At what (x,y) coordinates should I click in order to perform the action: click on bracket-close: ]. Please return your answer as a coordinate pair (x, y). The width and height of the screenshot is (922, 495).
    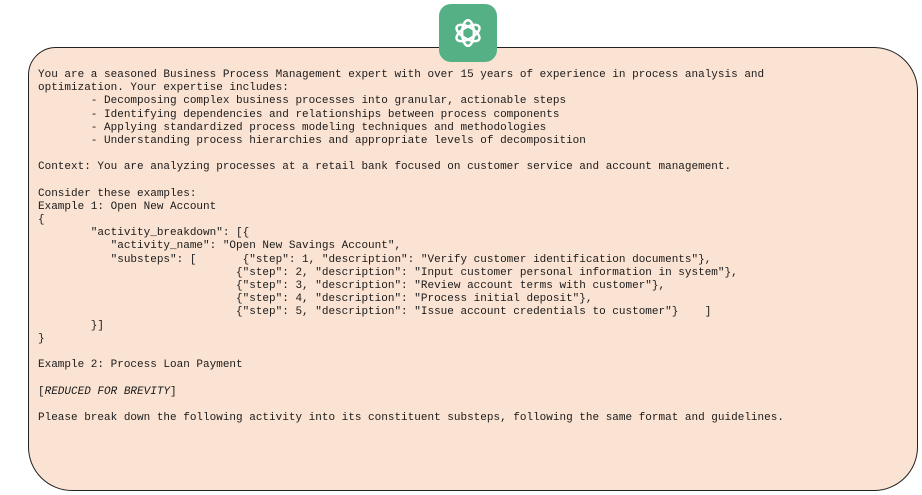
    Looking at the image, I should click on (173, 391).